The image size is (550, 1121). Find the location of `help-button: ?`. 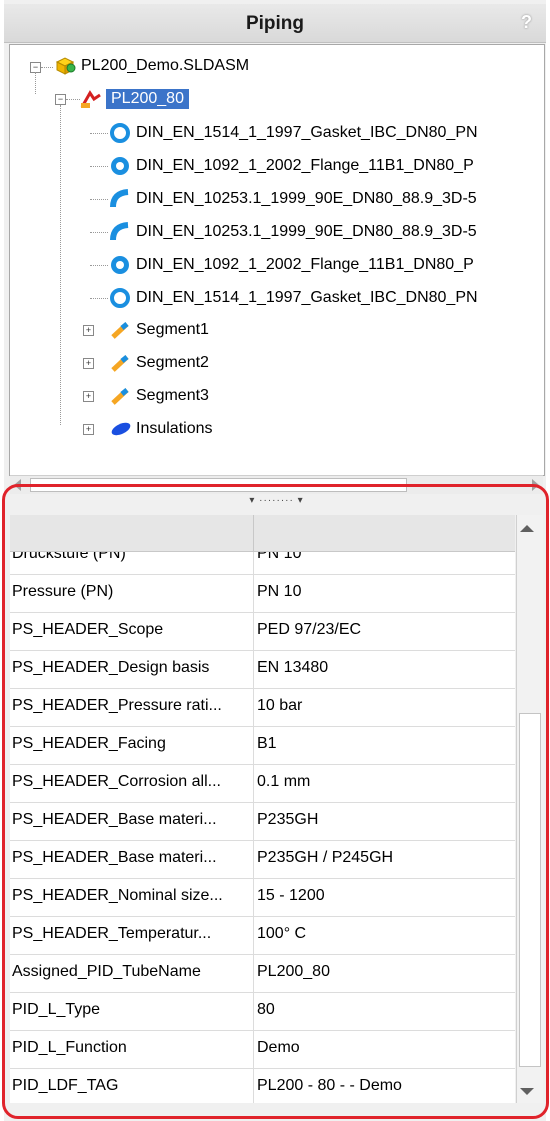

help-button: ? is located at coordinates (526, 22).